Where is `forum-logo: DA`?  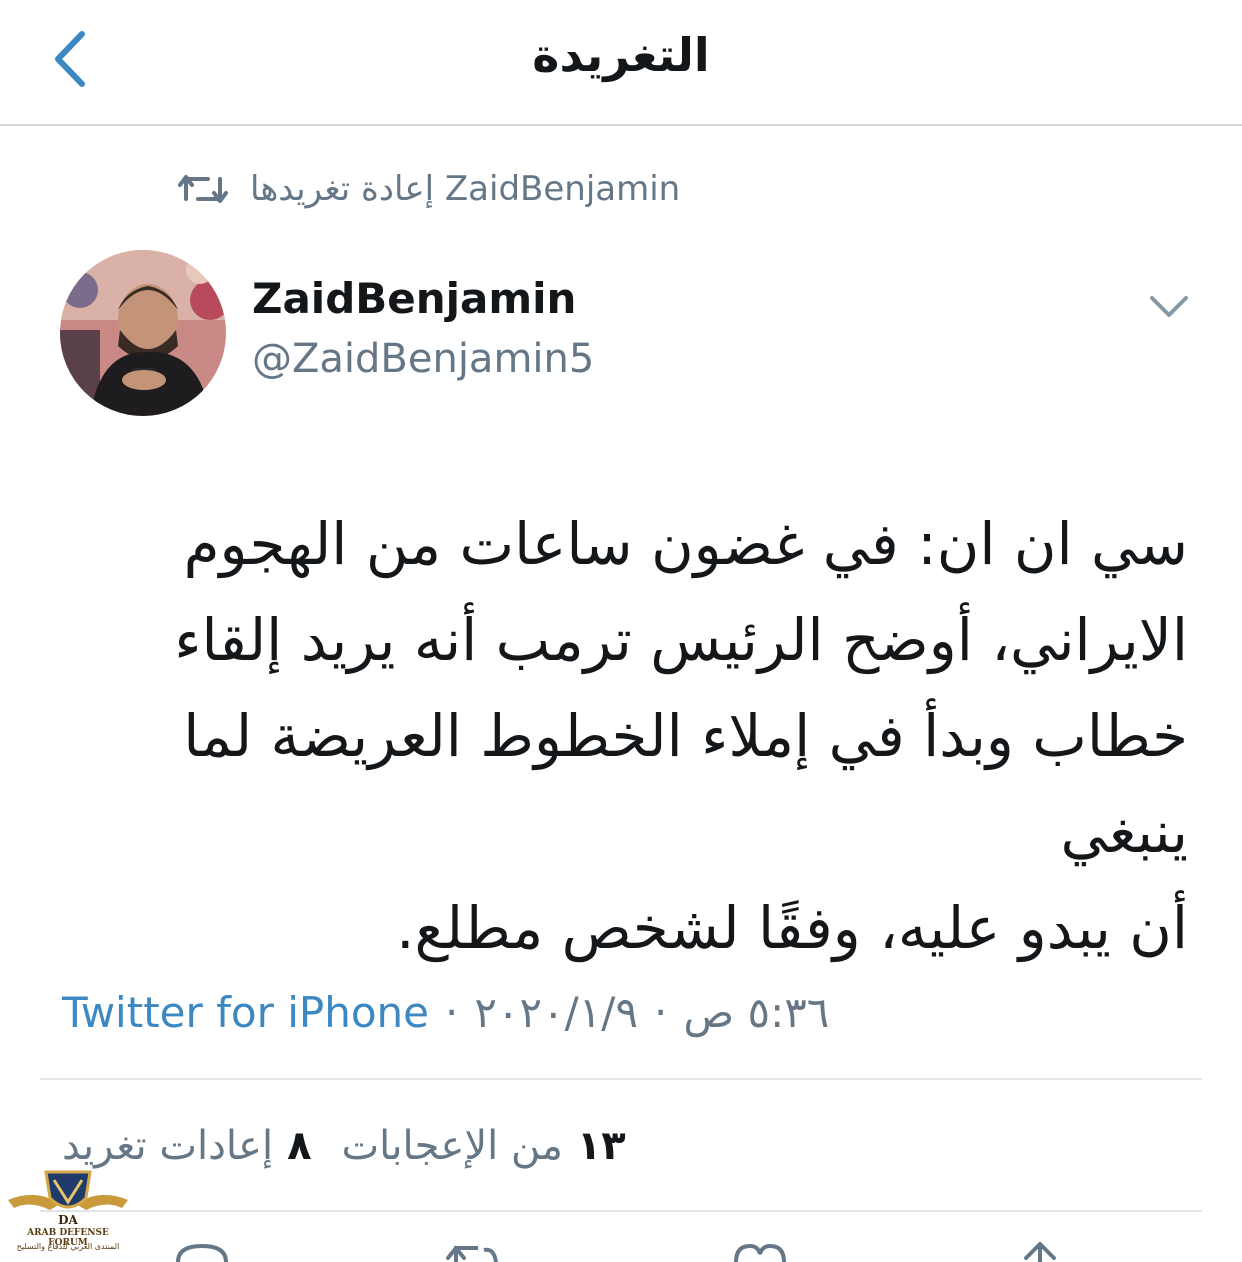 forum-logo: DA is located at coordinates (68, 1198).